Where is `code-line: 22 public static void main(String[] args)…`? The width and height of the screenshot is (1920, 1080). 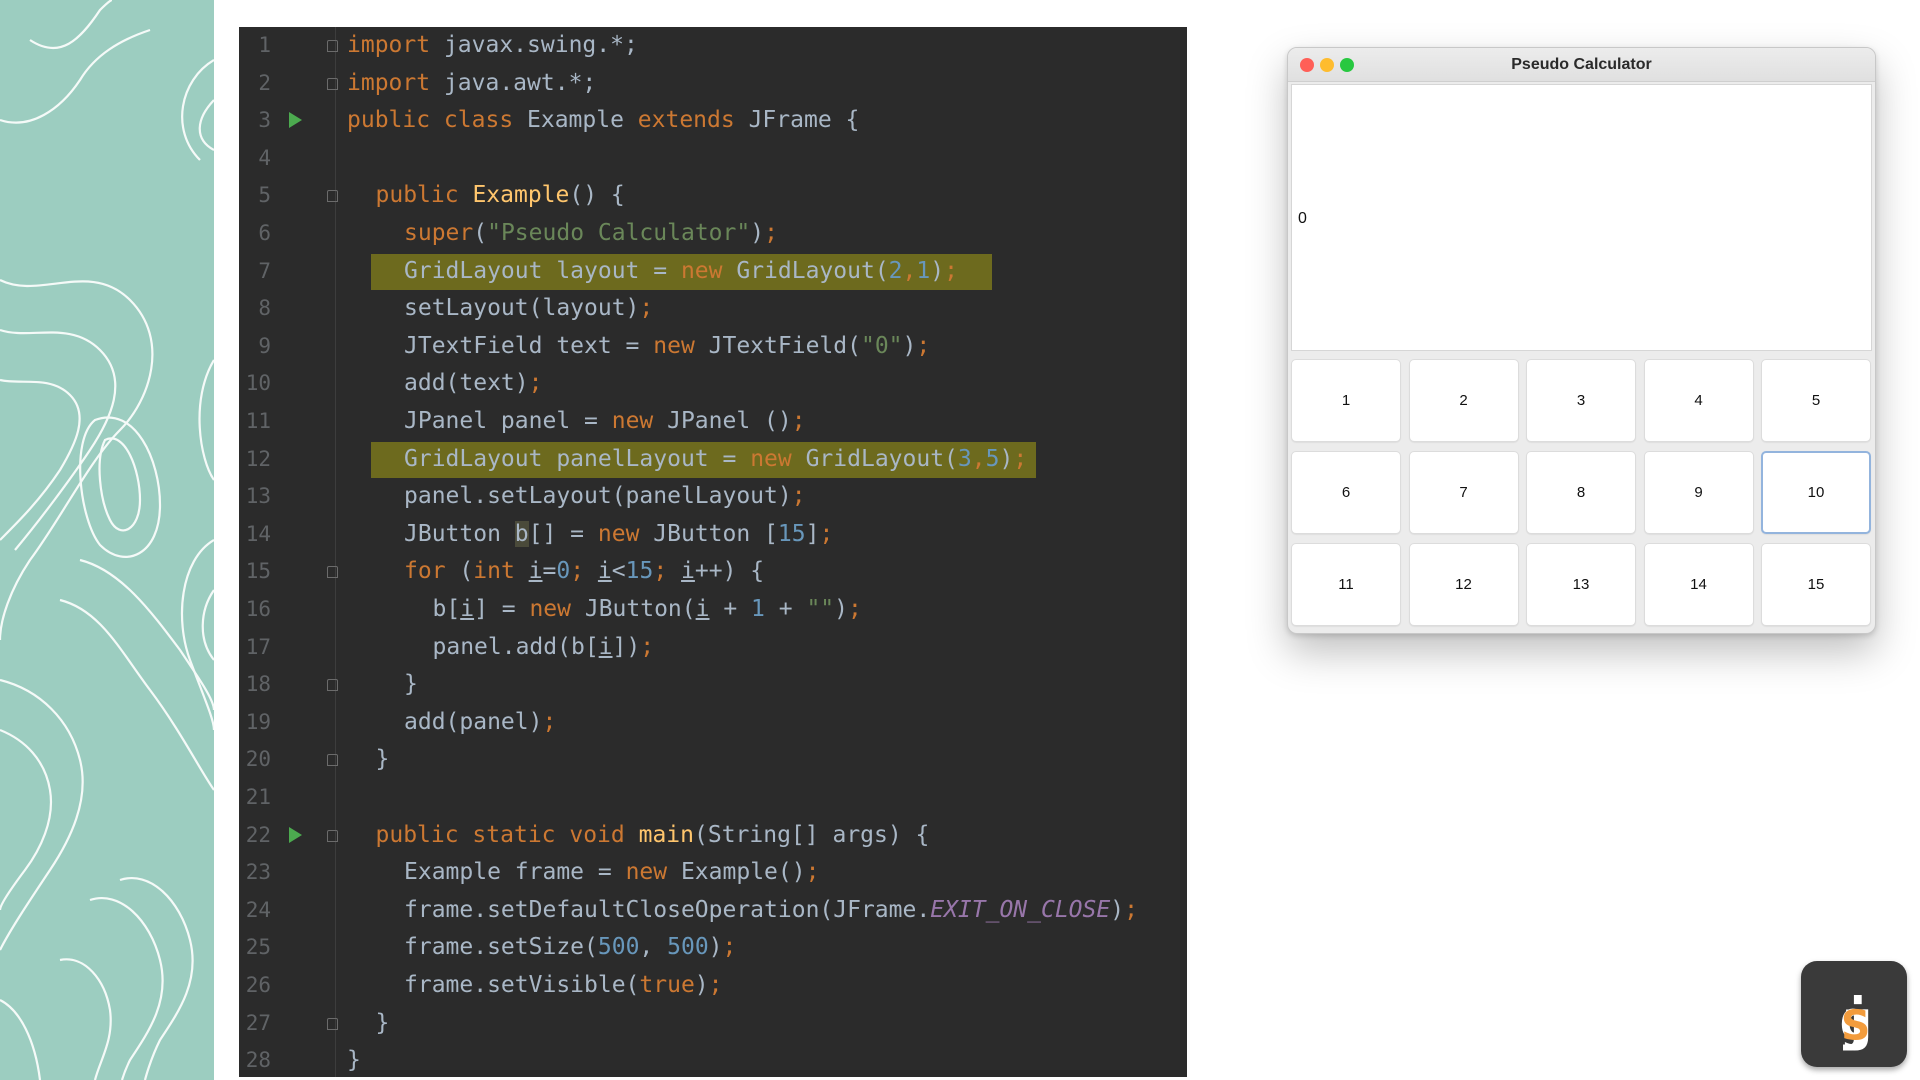 code-line: 22 public static void main(String[] args)… is located at coordinates (713, 836).